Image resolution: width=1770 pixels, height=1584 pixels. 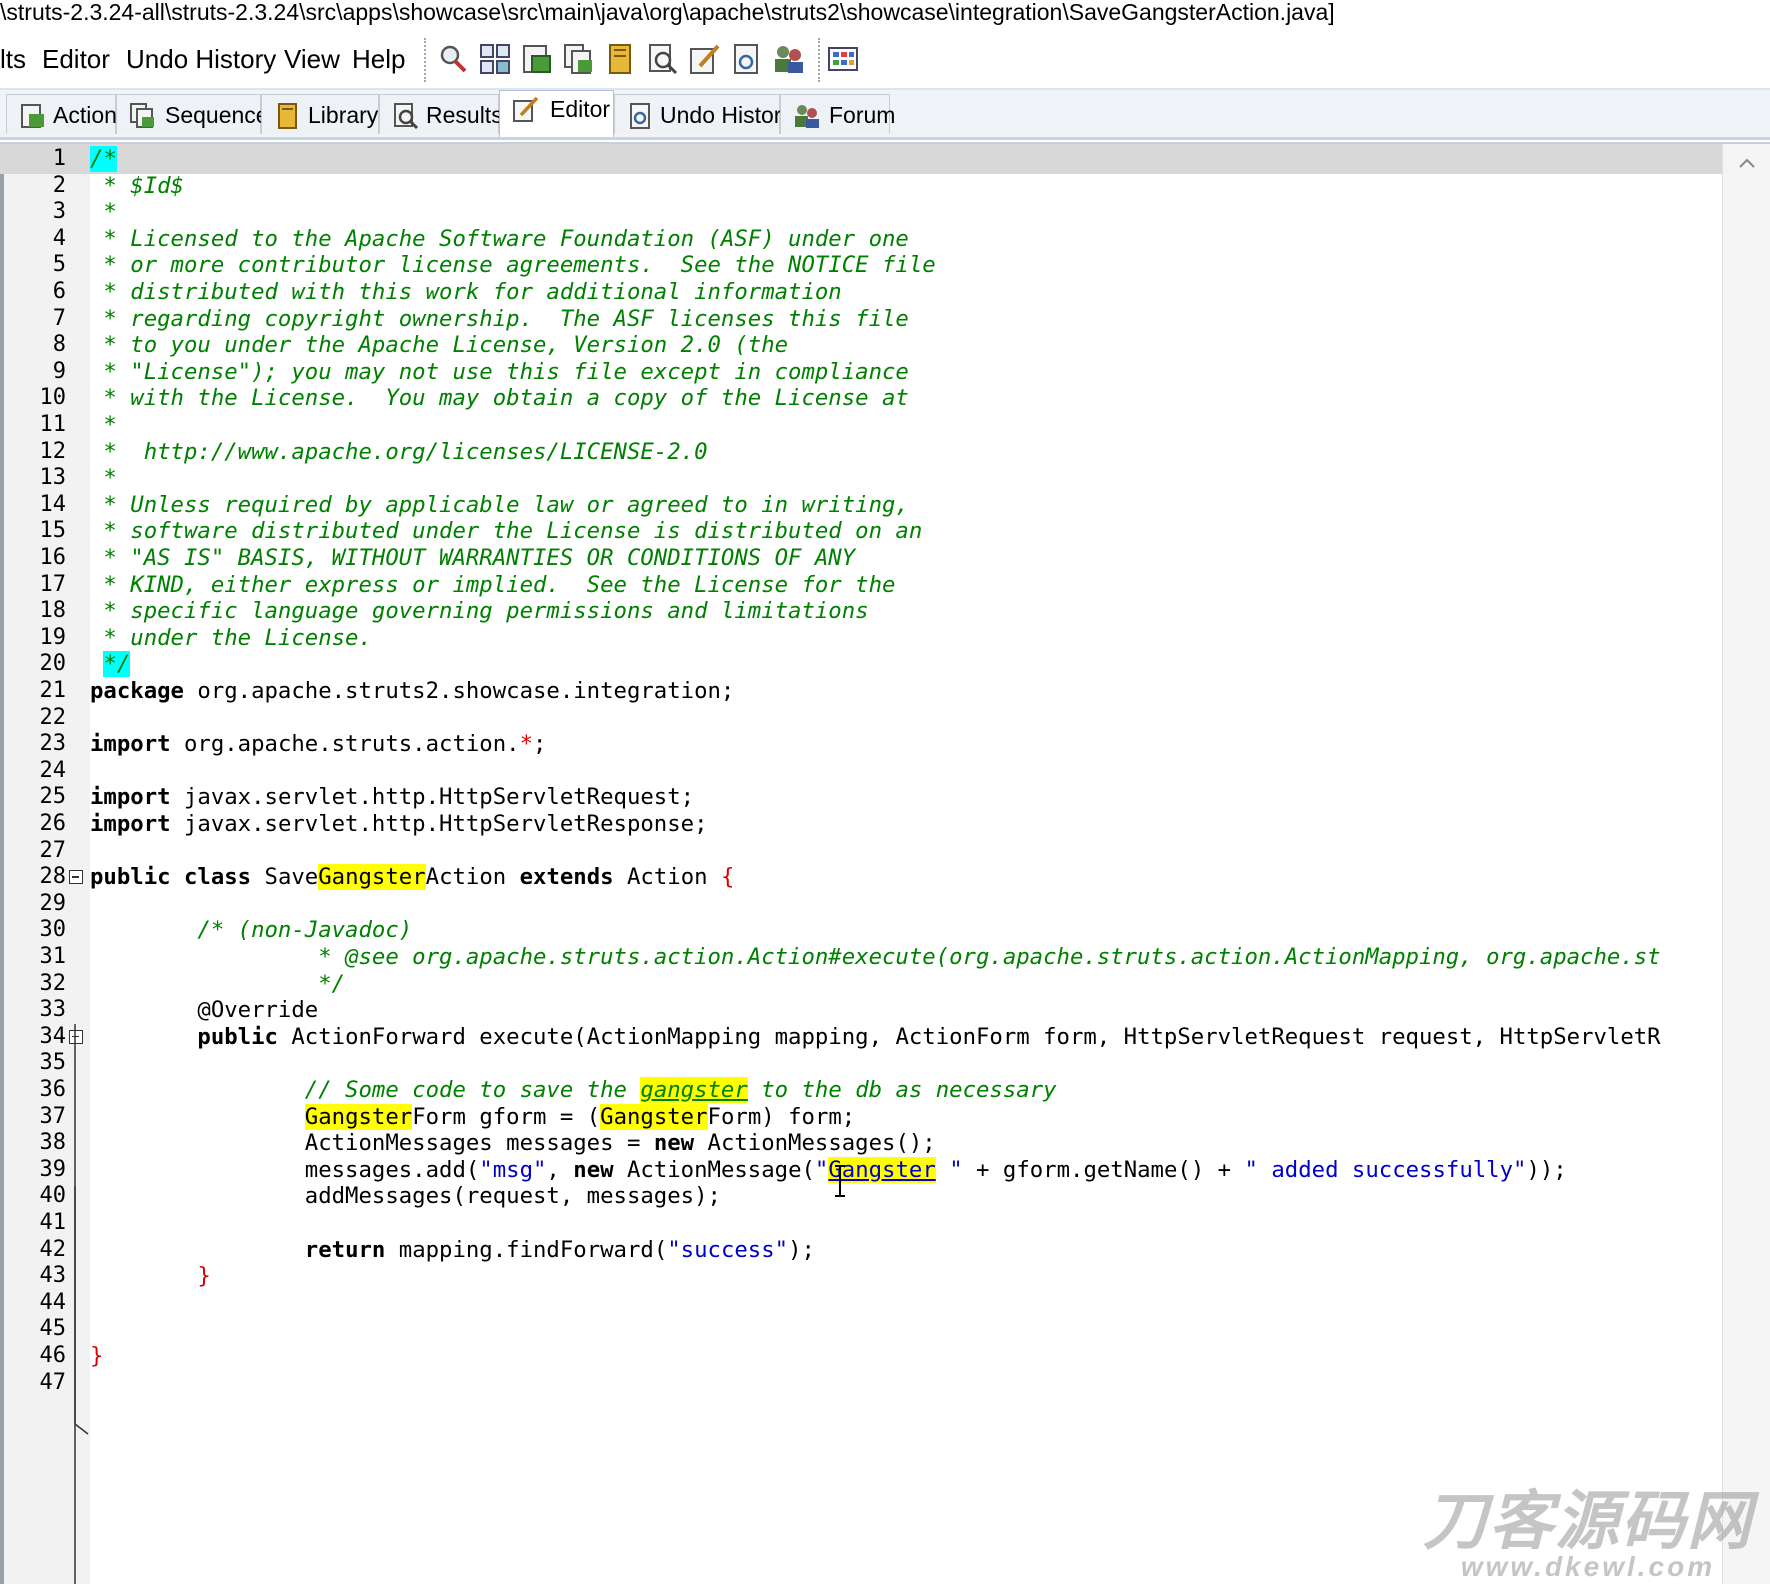 What do you see at coordinates (472, 877) in the screenshot?
I see `code-token: Action` at bounding box center [472, 877].